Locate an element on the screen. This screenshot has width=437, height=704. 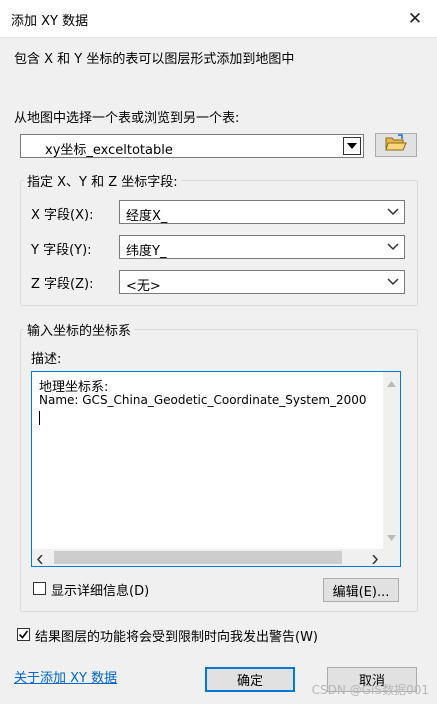
about-link: 关于添加 XY 数据 is located at coordinates (65, 676).